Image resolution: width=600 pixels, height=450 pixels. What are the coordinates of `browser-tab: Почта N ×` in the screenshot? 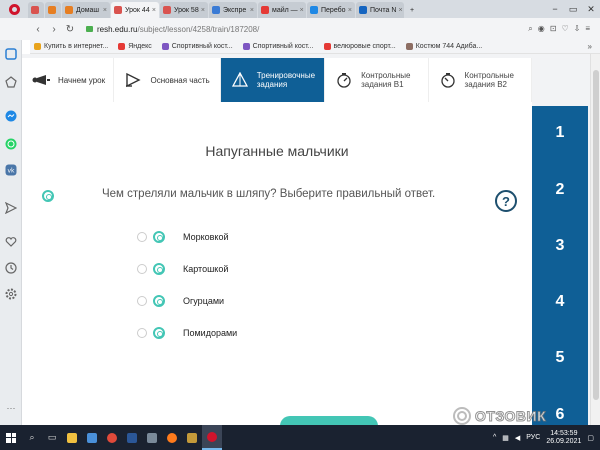 It's located at (380, 10).